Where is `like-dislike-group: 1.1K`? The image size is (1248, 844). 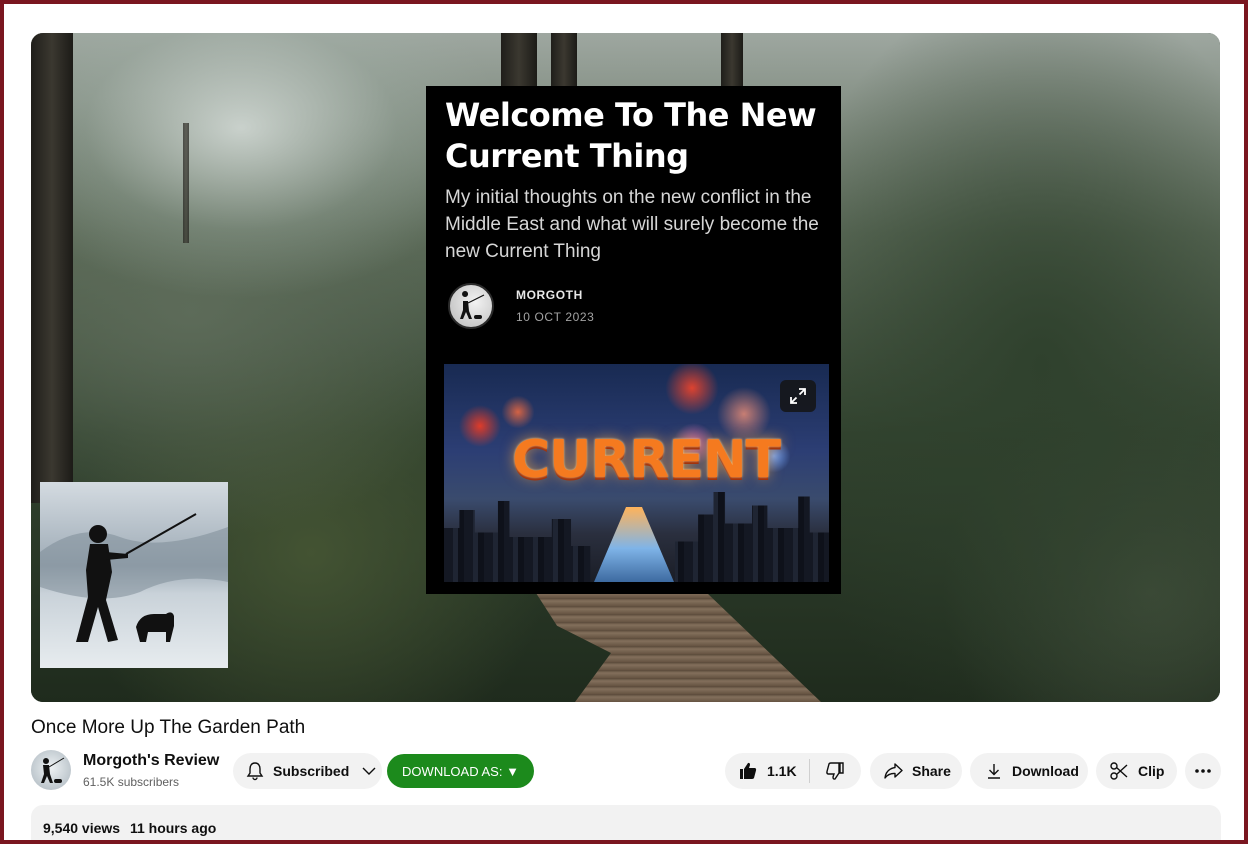
like-dislike-group: 1.1K is located at coordinates (793, 771).